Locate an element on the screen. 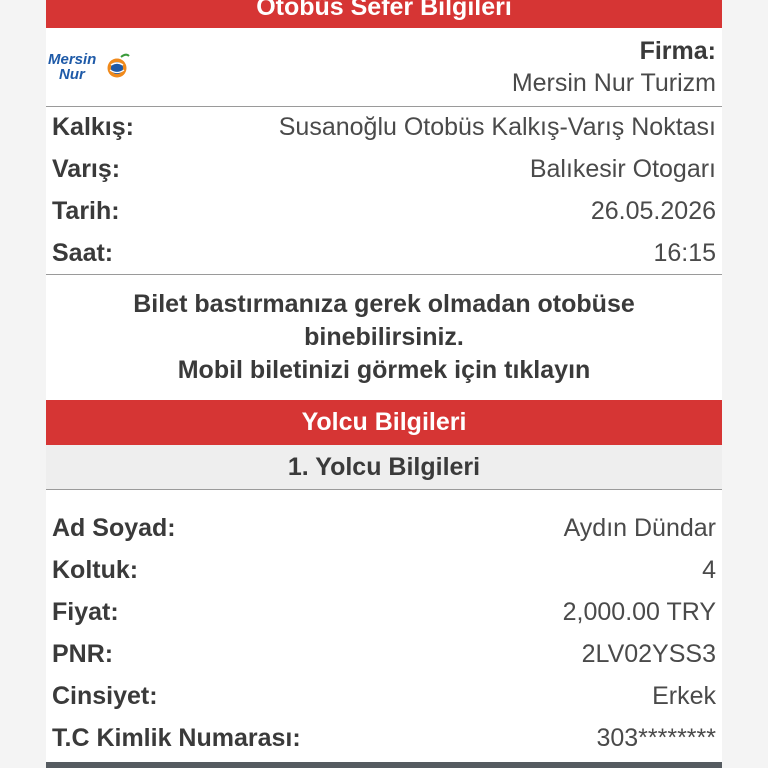 The width and height of the screenshot is (768, 768). passenger-row-price: Fiyat: 2,000.00 TRY is located at coordinates (384, 613).